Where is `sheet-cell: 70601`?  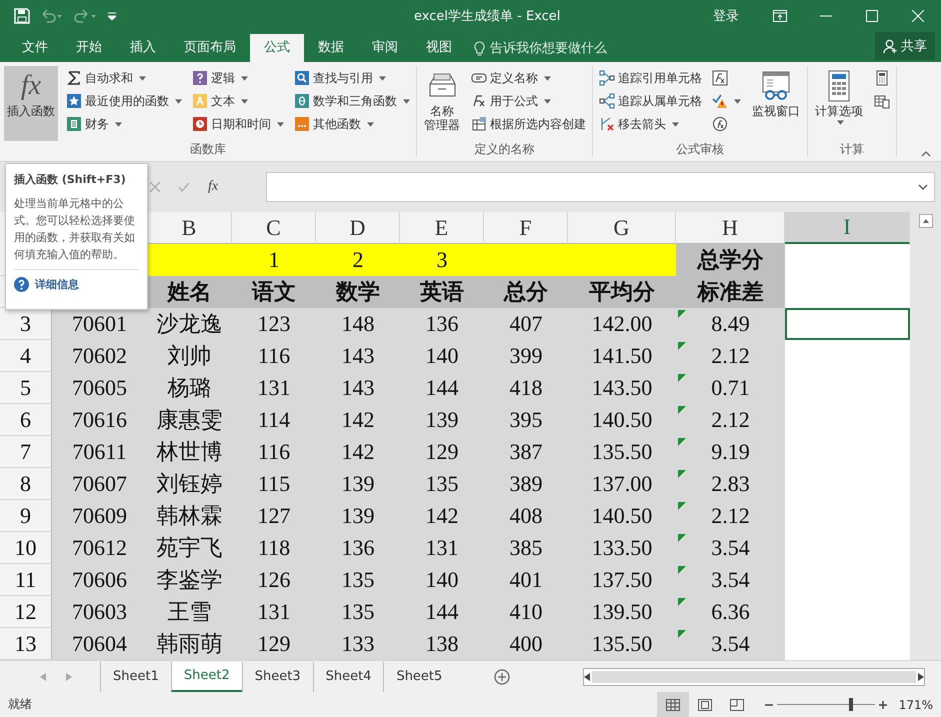
sheet-cell: 70601 is located at coordinates (99, 324).